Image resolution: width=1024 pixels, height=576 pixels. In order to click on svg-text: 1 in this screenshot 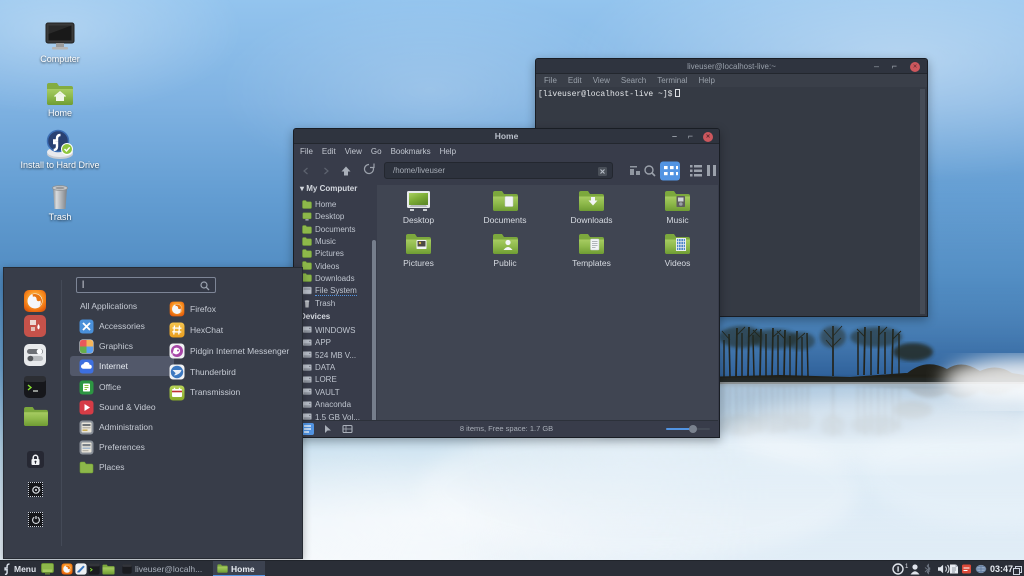, I will do `click(907, 567)`.